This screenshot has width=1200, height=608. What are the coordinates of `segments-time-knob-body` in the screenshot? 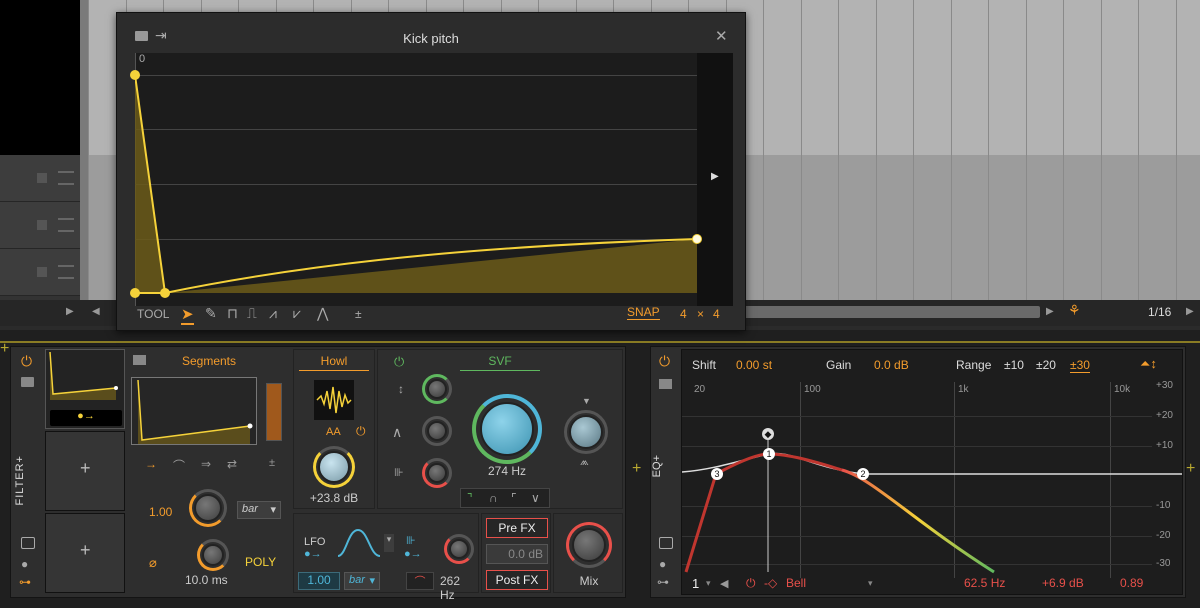 It's located at (213, 555).